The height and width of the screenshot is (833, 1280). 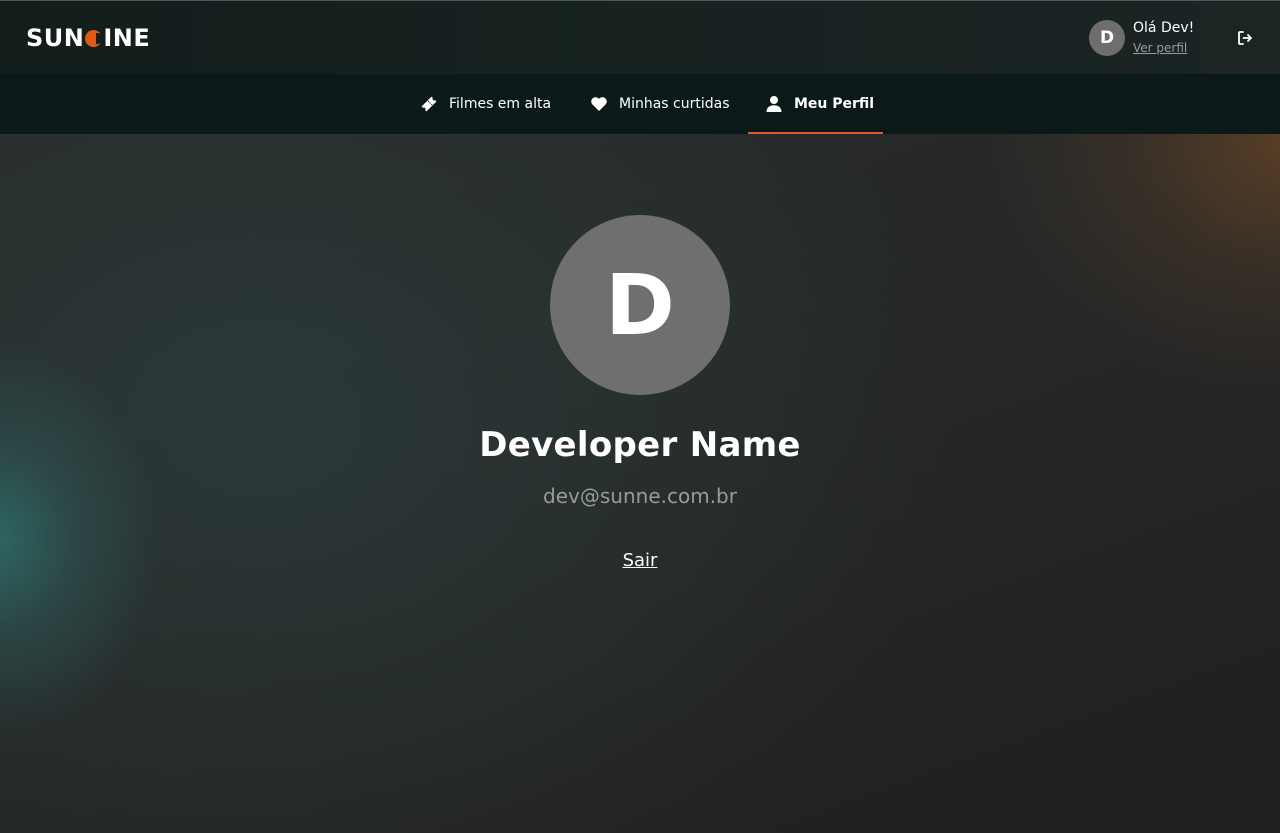 I want to click on logout-button, so click(x=1245, y=38).